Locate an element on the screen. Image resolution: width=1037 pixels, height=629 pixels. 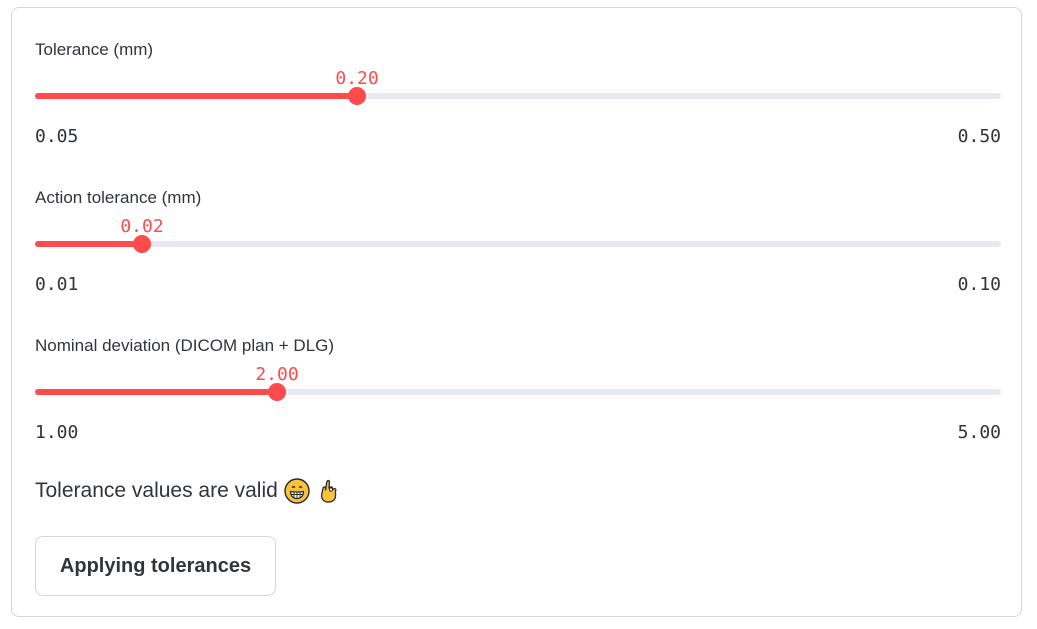
slider-label: Nominal deviation (DICOM plan + DLG) is located at coordinates (185, 345).